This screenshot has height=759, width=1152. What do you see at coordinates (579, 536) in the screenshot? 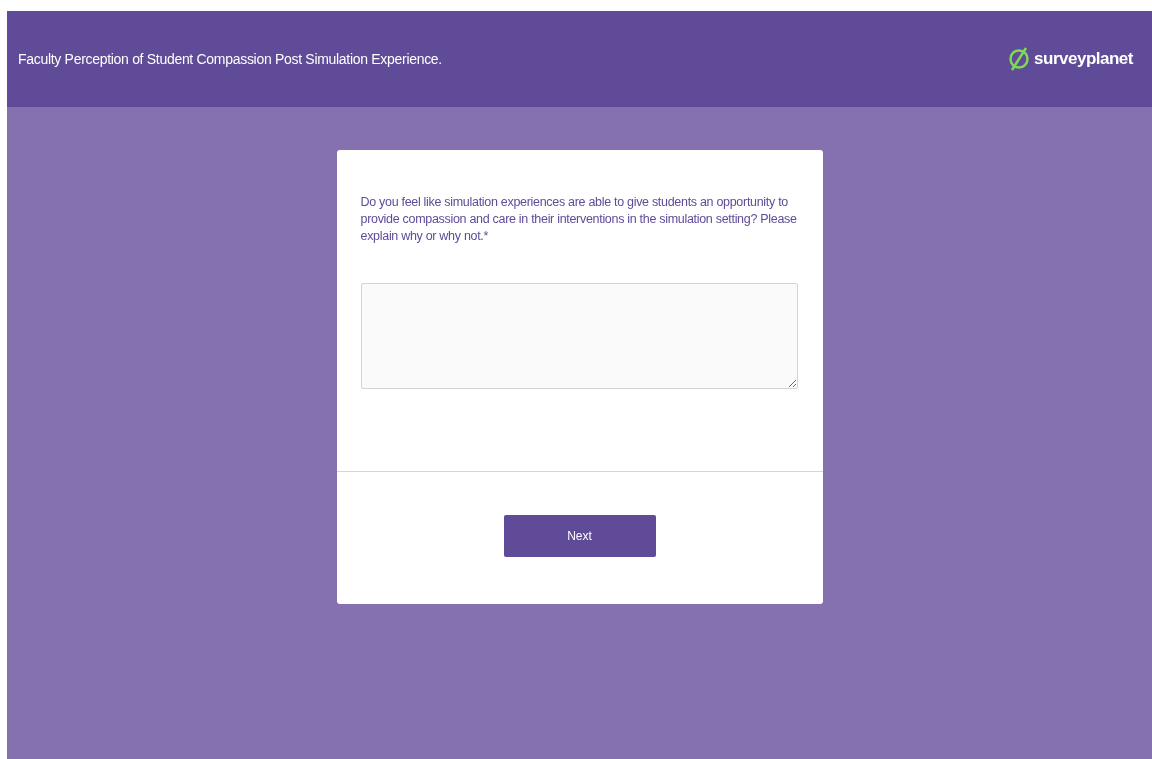
I see `next-button: Next` at bounding box center [579, 536].